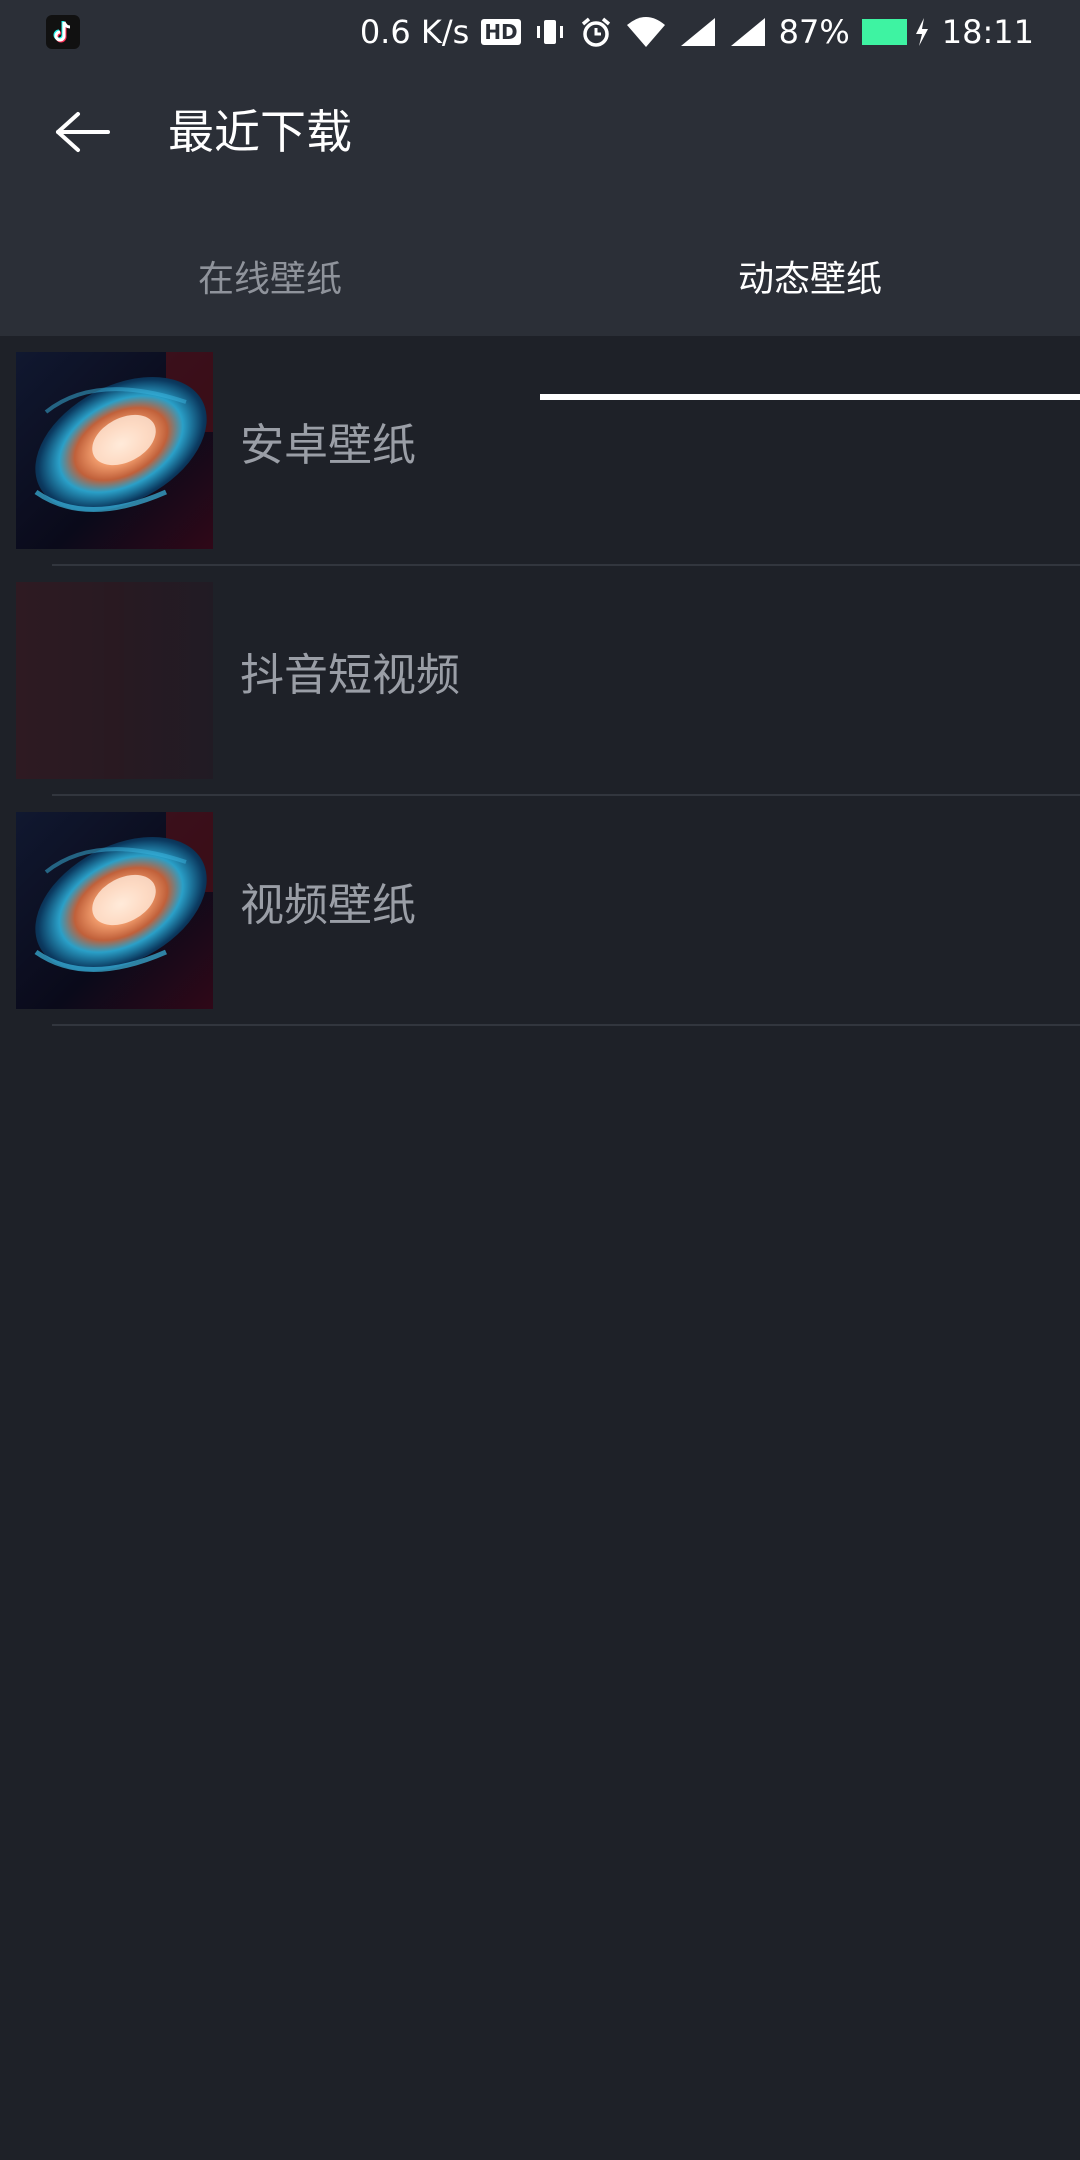 This screenshot has height=2160, width=1080. I want to click on list-item: 抖音短视频, so click(540, 681).